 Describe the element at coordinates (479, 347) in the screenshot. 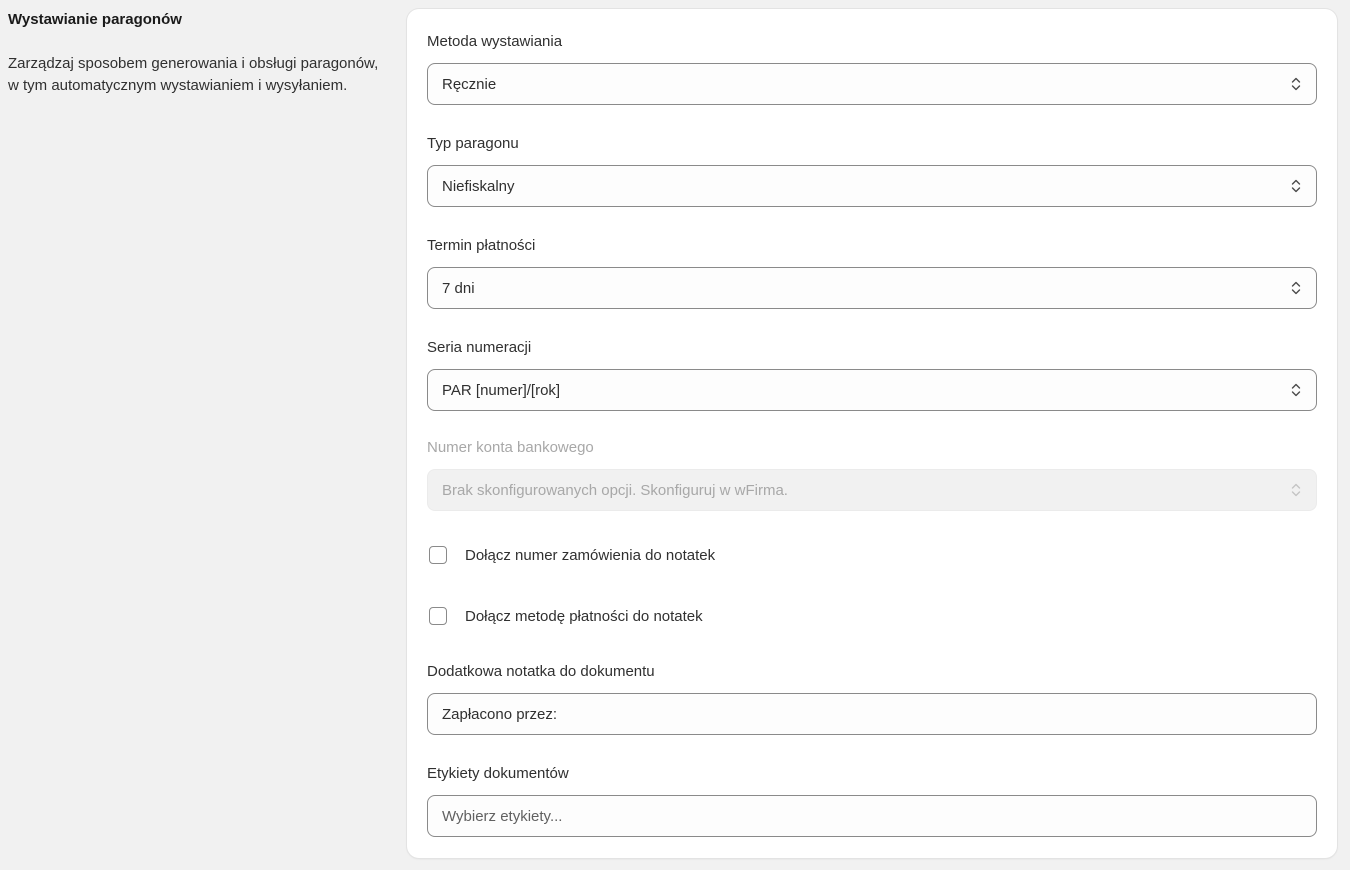

I see `numbering-series-label: Seria numeracji` at that location.